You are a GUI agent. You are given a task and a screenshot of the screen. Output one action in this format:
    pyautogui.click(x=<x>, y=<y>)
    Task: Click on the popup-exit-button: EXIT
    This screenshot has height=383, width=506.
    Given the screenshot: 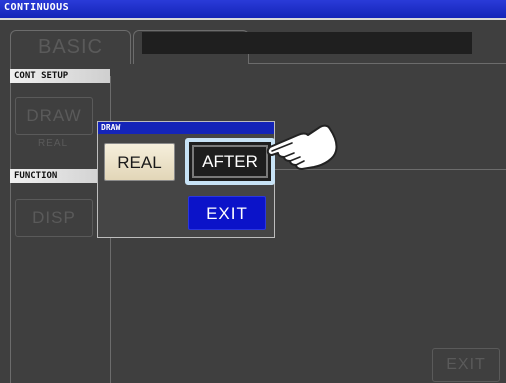 What is the action you would take?
    pyautogui.click(x=227, y=213)
    